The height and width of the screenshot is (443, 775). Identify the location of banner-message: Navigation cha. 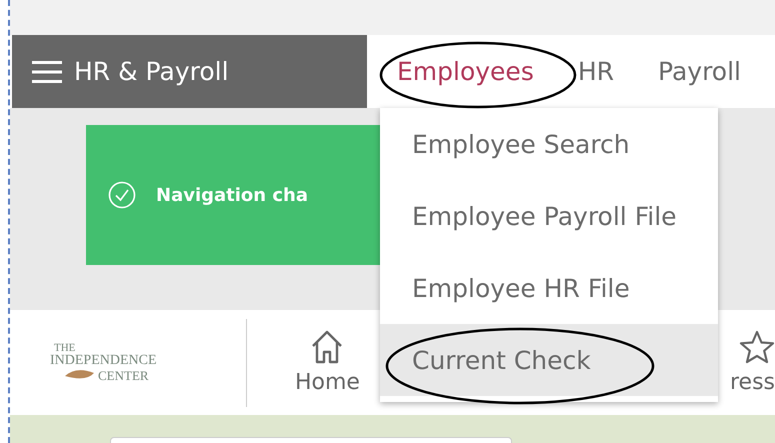
(232, 195).